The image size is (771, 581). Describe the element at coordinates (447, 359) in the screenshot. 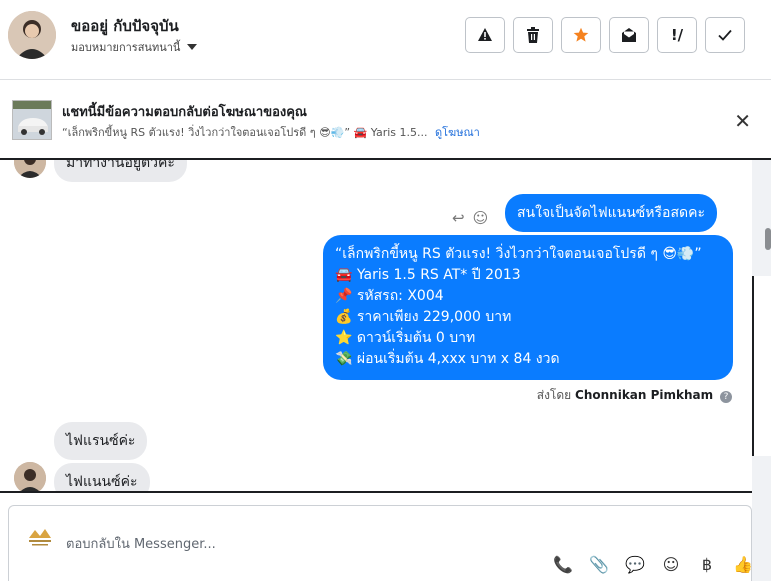

I see `message-line: 💸 ผ่อนเริ่มต้น 4,xxx บาท x 84 งวด` at that location.